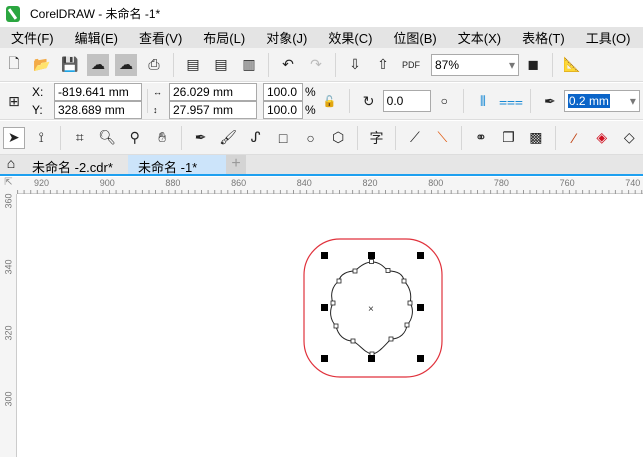 This screenshot has height=460, width=643. I want to click on y-position-input, so click(98, 110).